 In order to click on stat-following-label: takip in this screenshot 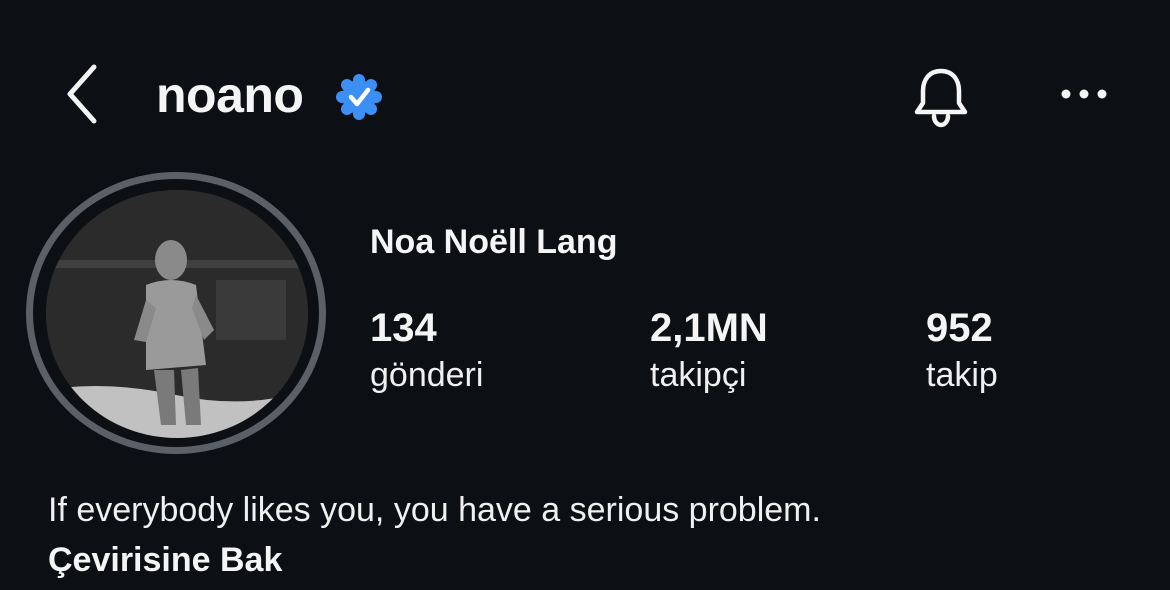, I will do `click(962, 375)`.